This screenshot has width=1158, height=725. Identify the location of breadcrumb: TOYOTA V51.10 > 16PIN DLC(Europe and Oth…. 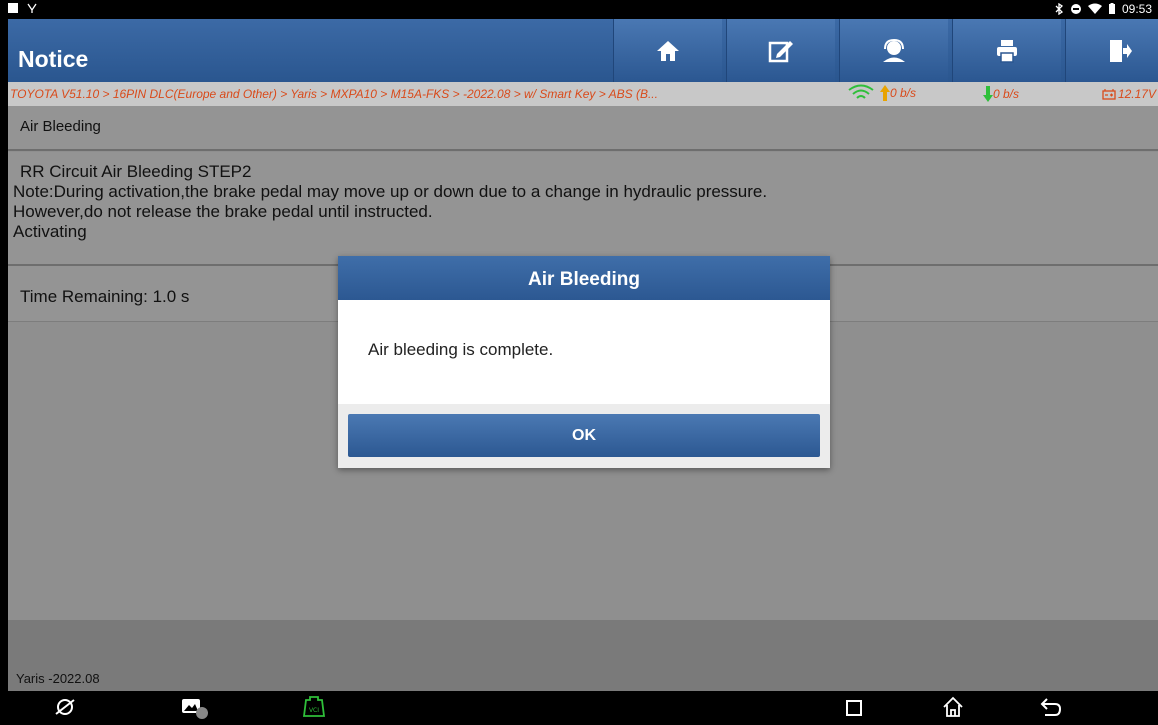
(583, 94).